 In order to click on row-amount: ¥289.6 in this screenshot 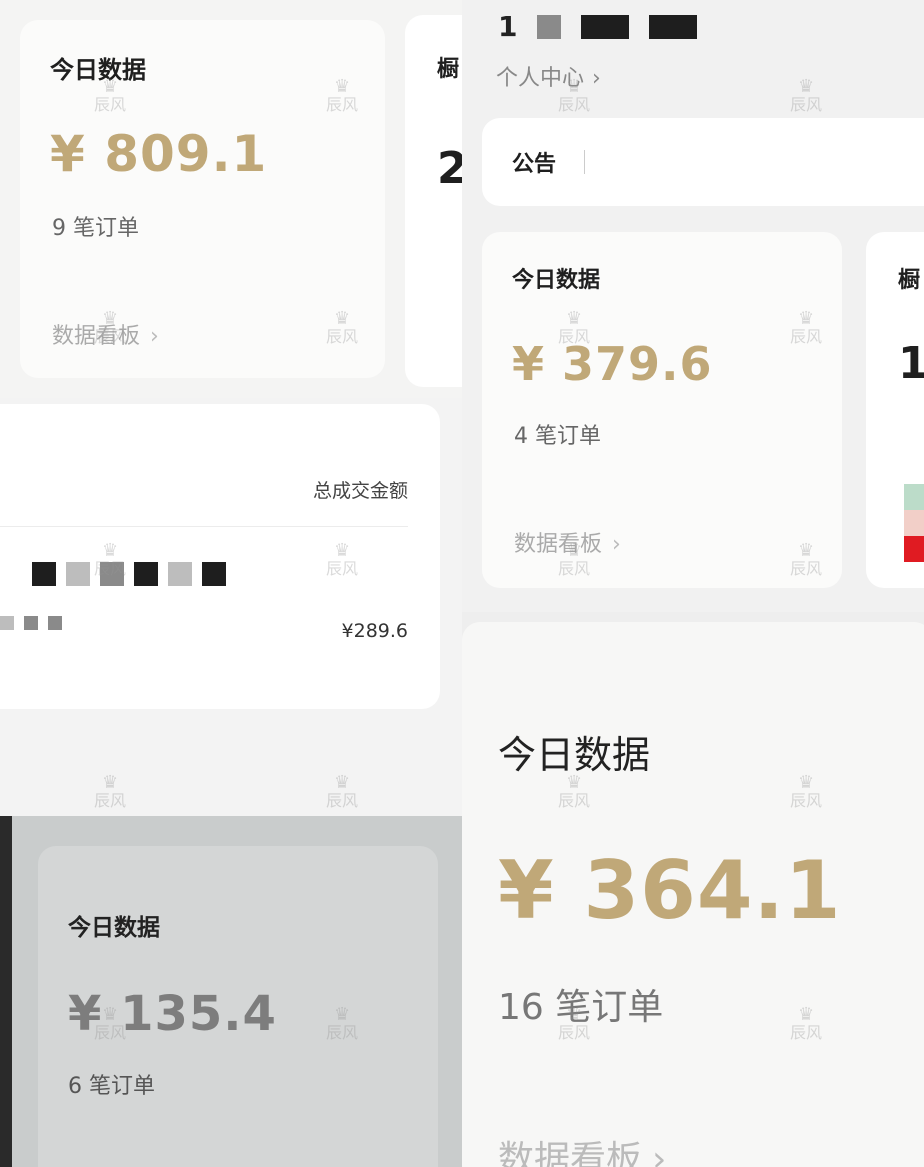, I will do `click(374, 631)`.